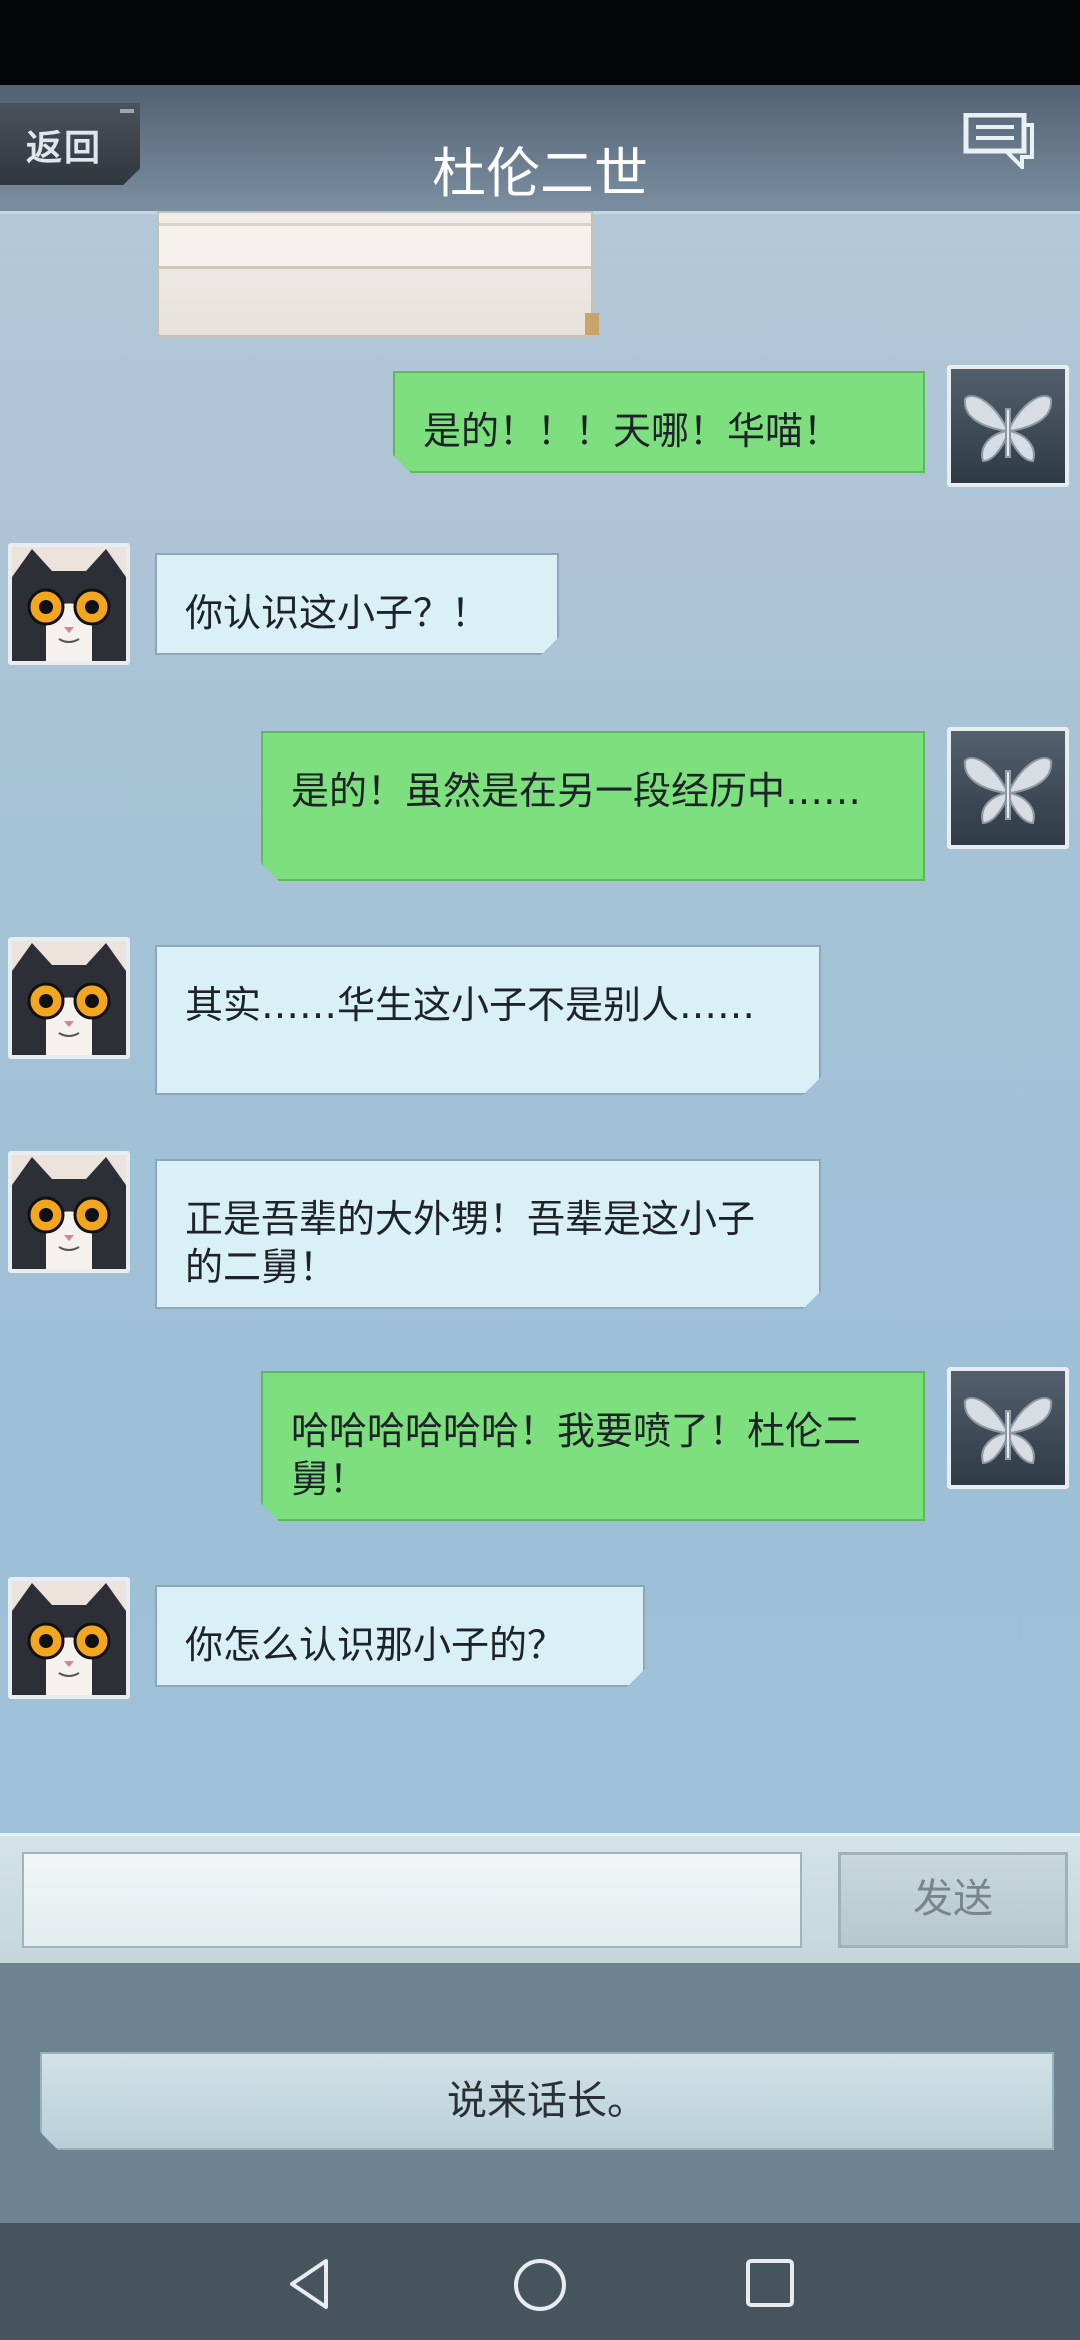 This screenshot has height=2340, width=1080. I want to click on reply-option-button: 说来话长。, so click(547, 2101).